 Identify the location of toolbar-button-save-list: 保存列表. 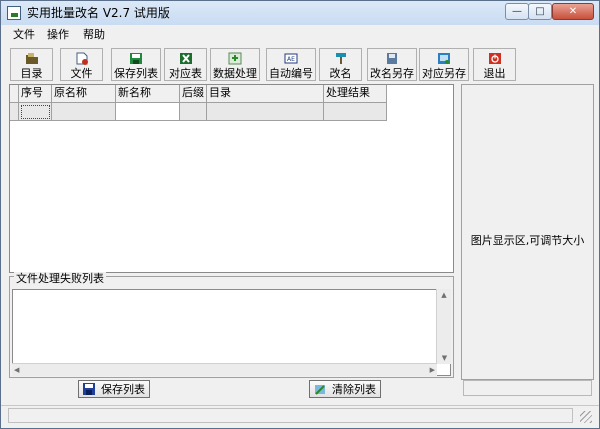
(136, 64).